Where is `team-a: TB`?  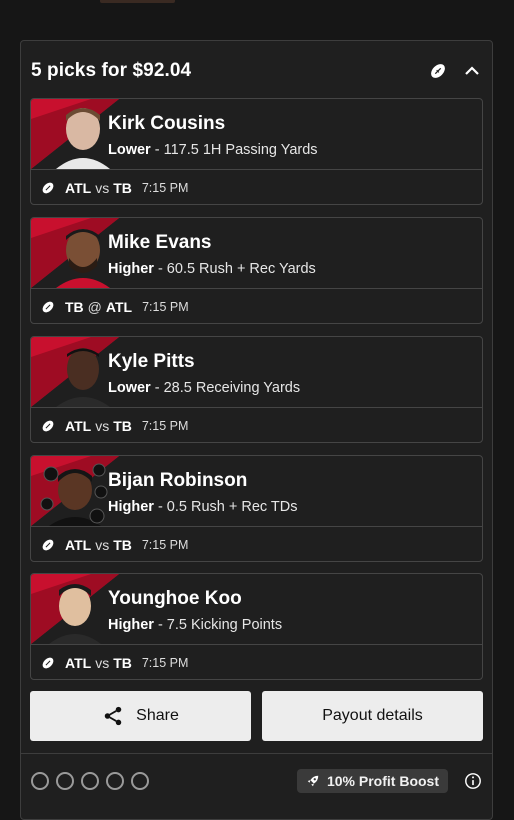
team-a: TB is located at coordinates (74, 307).